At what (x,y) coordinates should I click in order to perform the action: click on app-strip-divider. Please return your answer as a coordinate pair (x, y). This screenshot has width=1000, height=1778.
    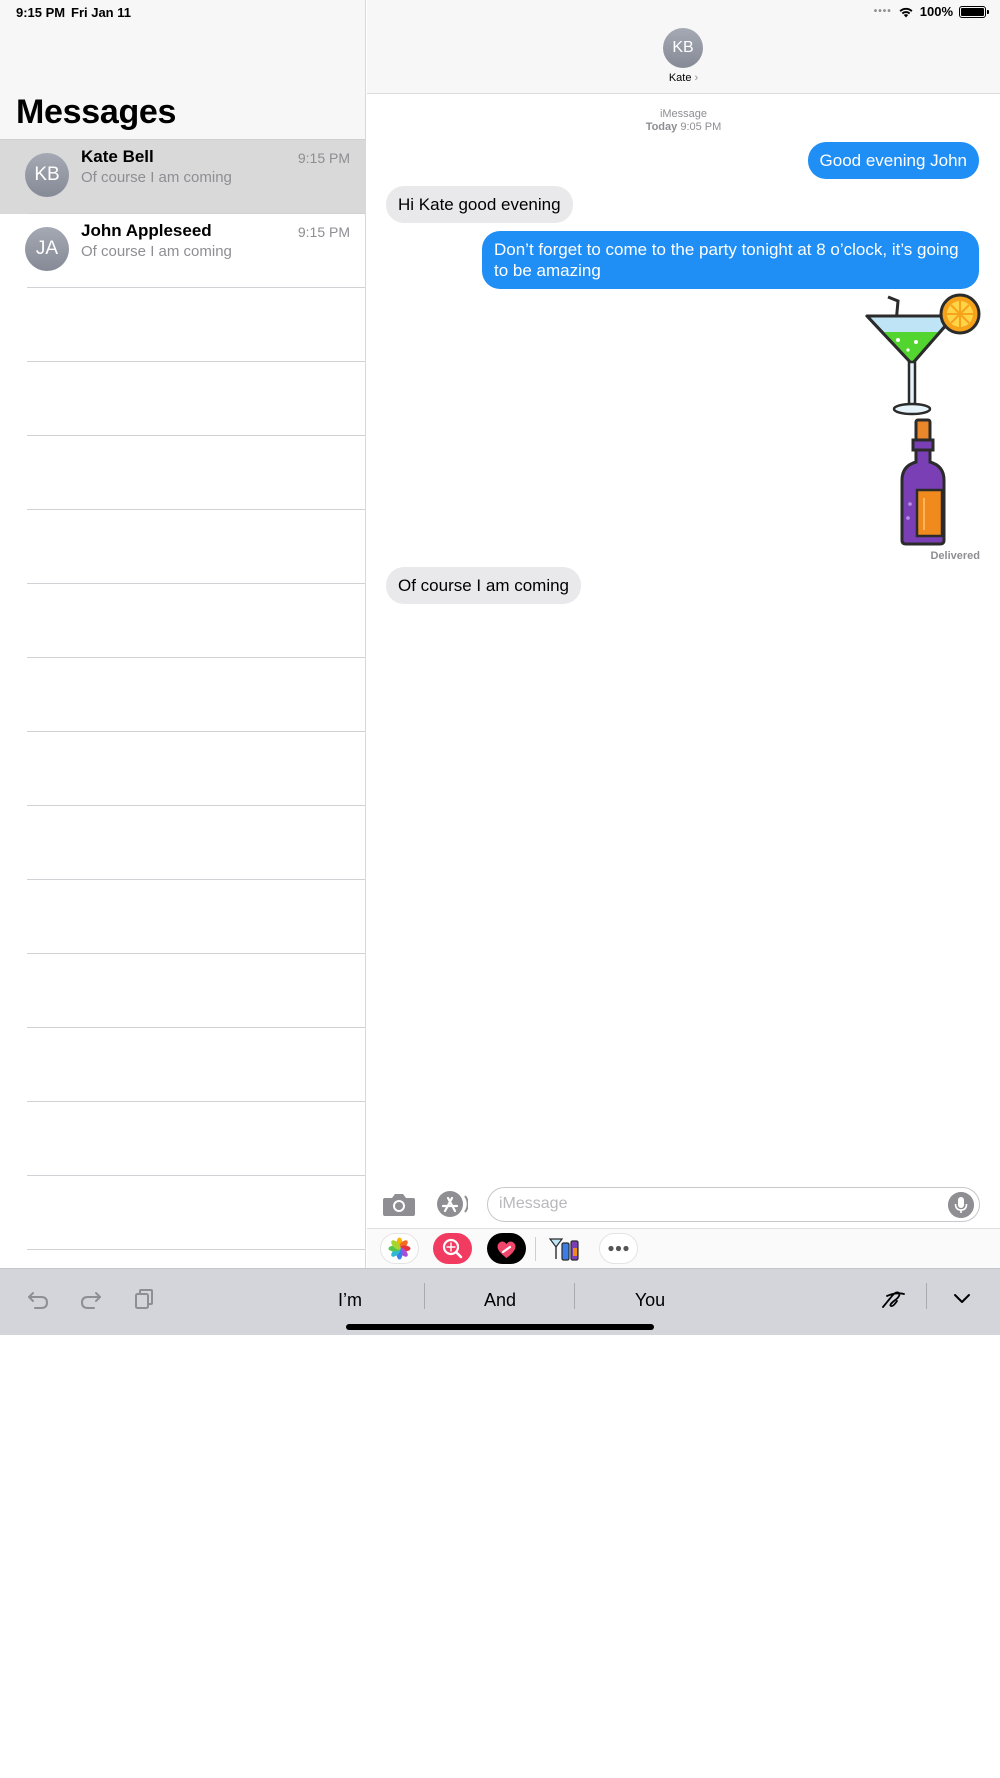
    Looking at the image, I should click on (535, 1249).